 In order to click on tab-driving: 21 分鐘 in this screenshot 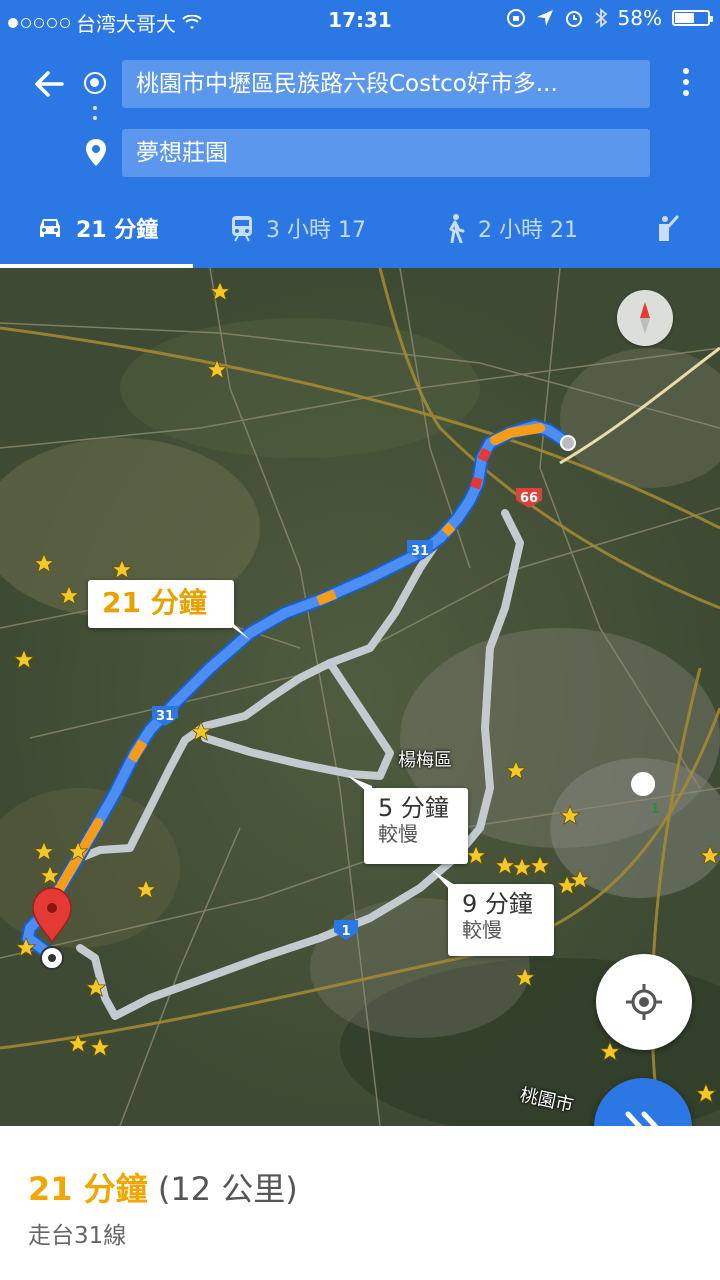, I will do `click(97, 228)`.